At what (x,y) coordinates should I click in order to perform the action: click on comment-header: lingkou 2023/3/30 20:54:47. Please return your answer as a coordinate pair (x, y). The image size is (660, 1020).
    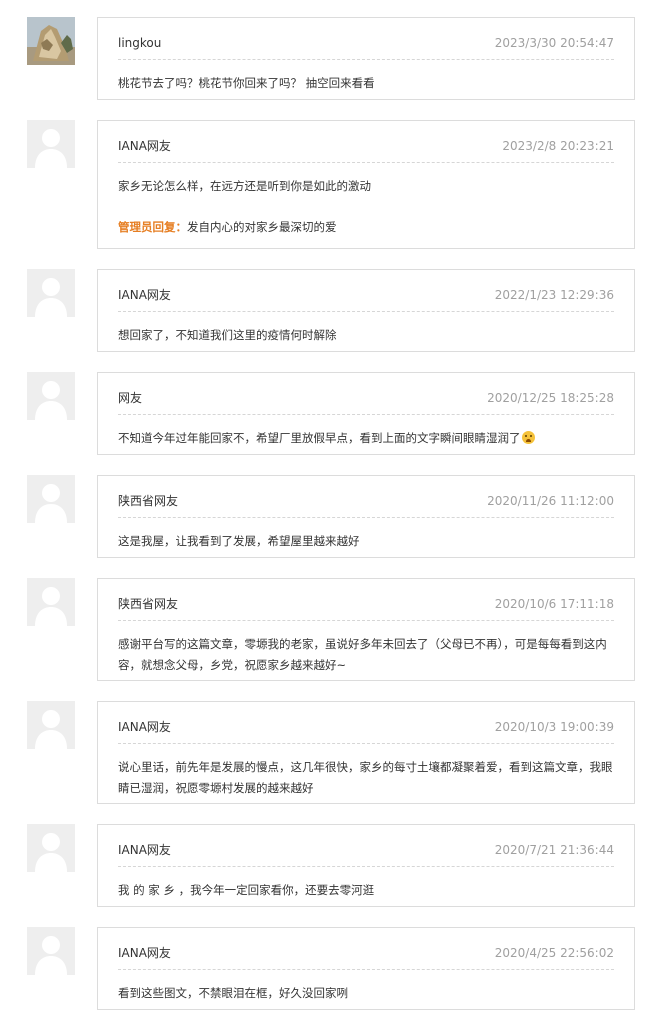
    Looking at the image, I should click on (366, 39).